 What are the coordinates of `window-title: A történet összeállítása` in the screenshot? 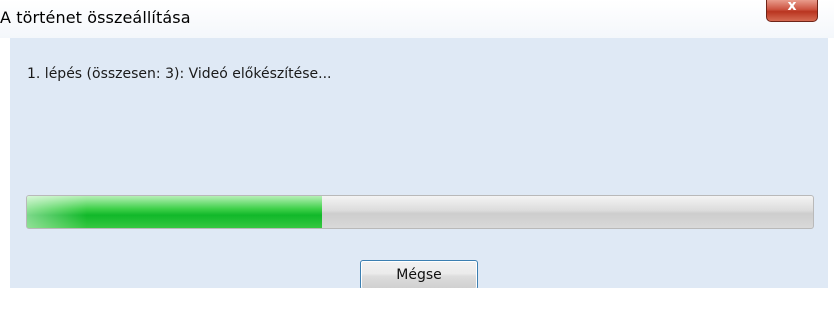 It's located at (95, 17).